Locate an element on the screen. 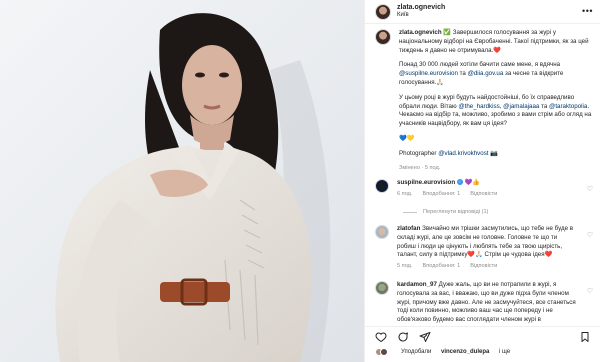 The height and width of the screenshot is (362, 600). author-avatar is located at coordinates (383, 11).